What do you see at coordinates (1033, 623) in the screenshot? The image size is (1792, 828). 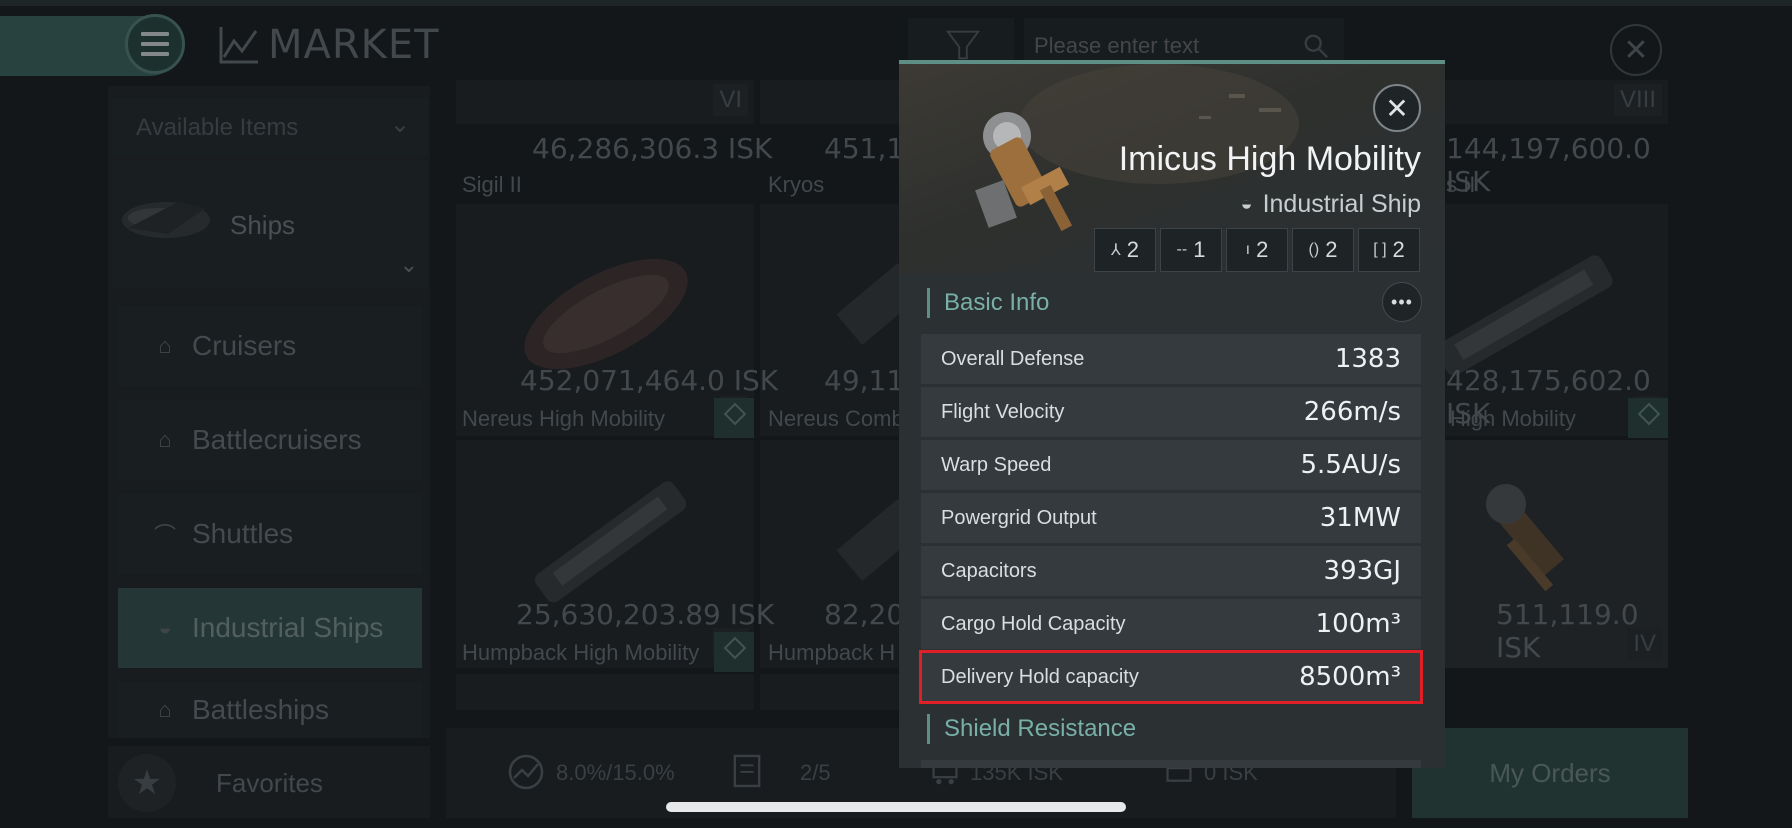 I see `stat-label: Cargo Hold Capacity` at bounding box center [1033, 623].